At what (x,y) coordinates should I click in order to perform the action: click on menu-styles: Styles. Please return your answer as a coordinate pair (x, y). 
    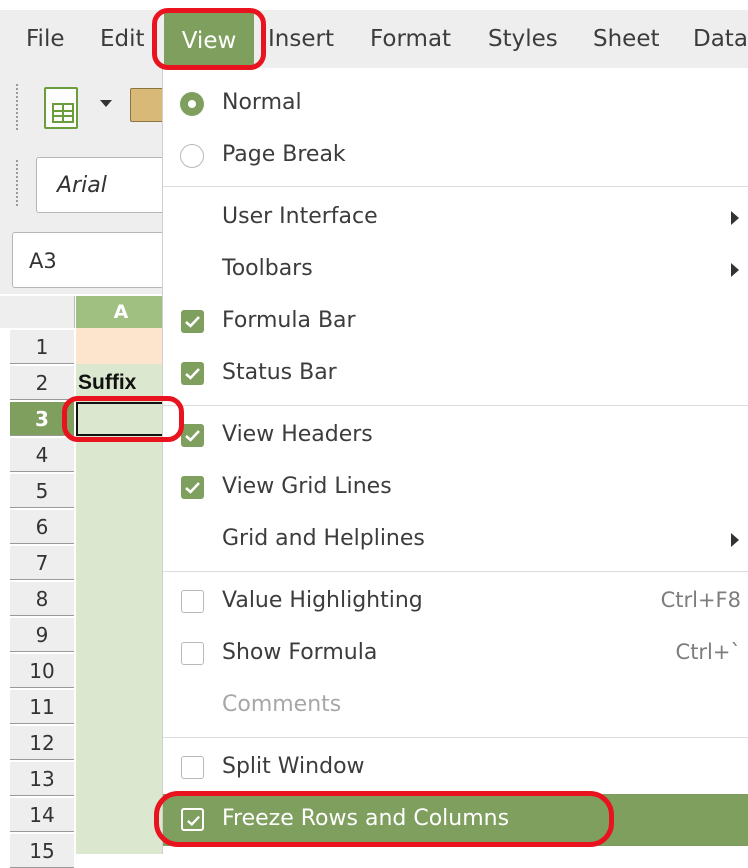
    Looking at the image, I should click on (523, 39).